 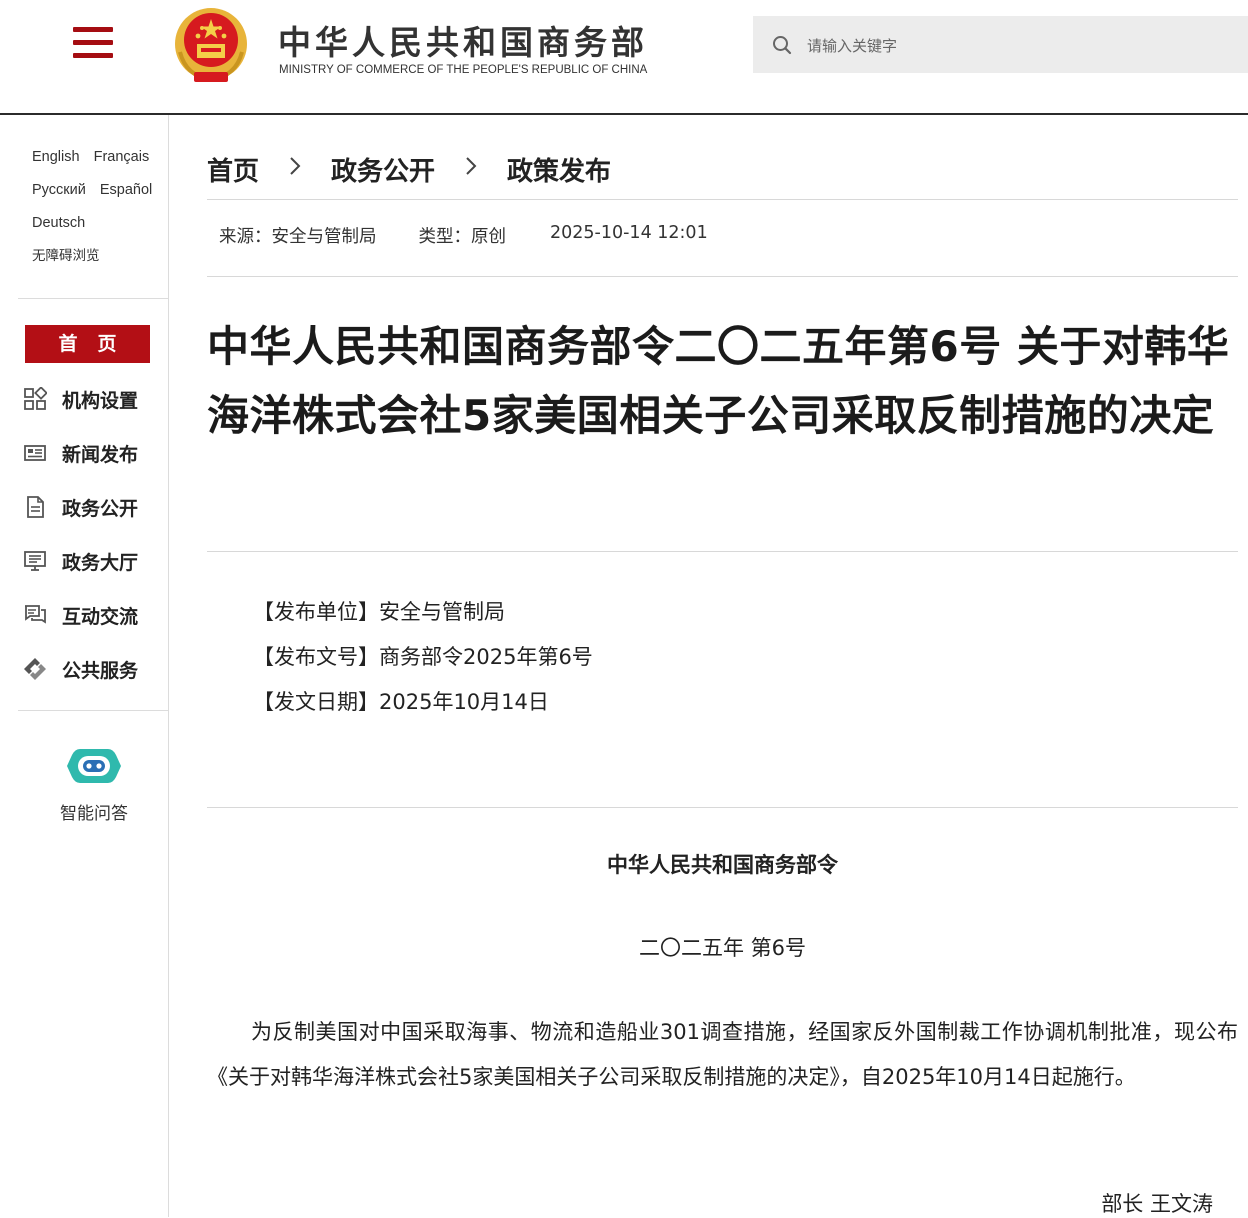 I want to click on sidebar-item-public-service: 公共服务, so click(x=95, y=669).